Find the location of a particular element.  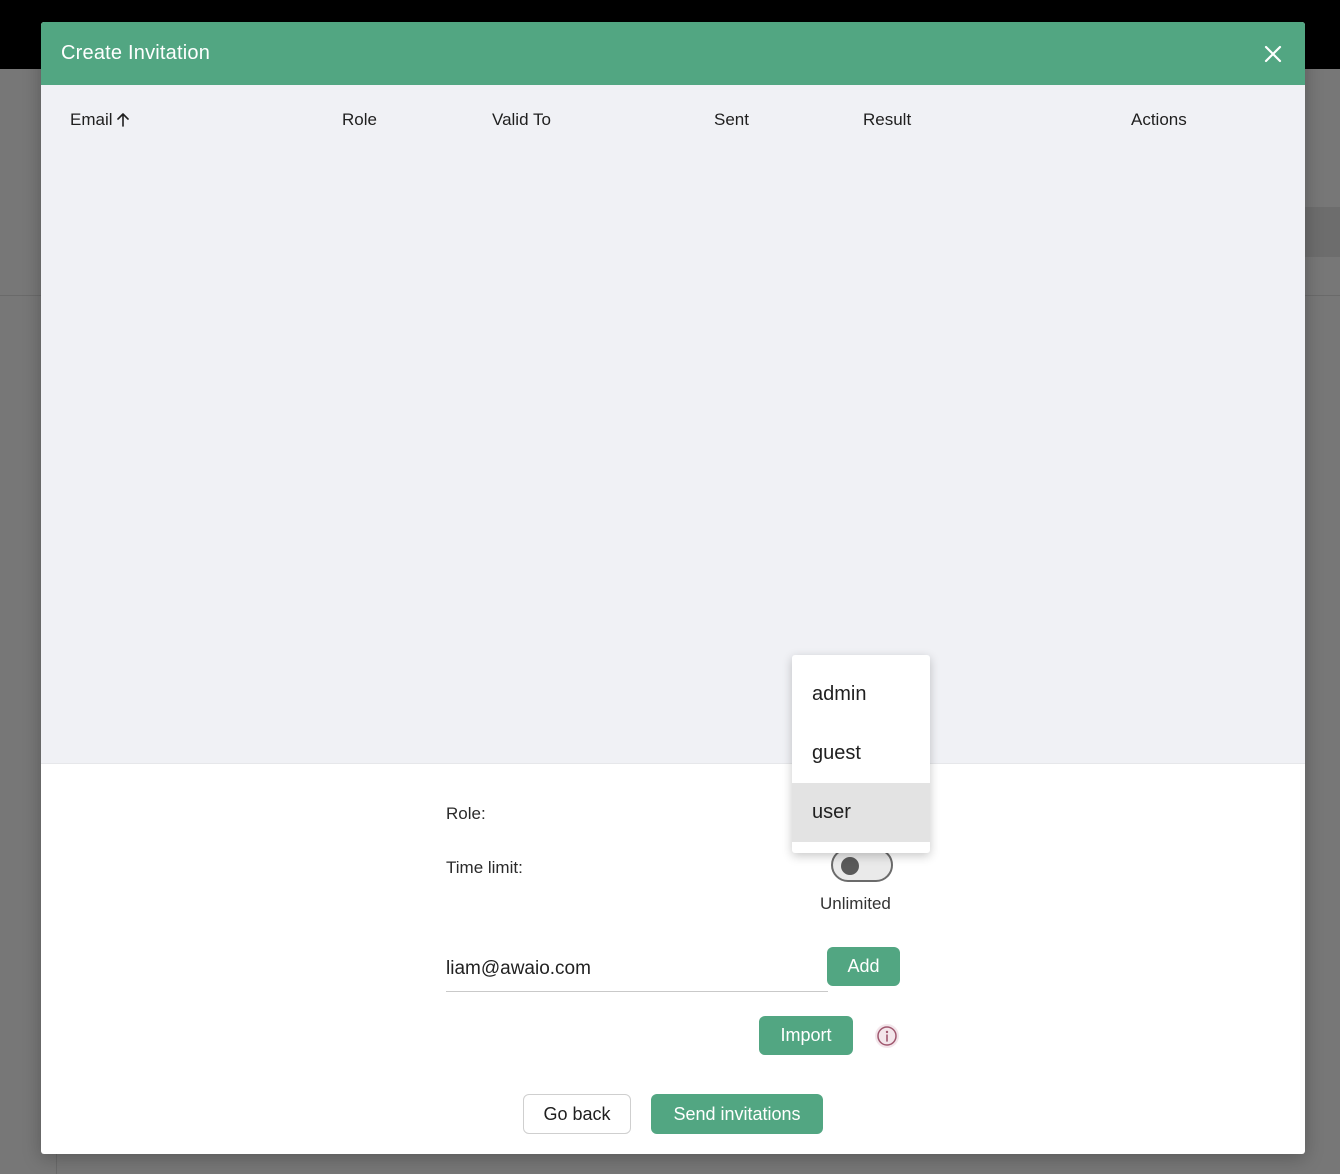

toggle-knob is located at coordinates (850, 866).